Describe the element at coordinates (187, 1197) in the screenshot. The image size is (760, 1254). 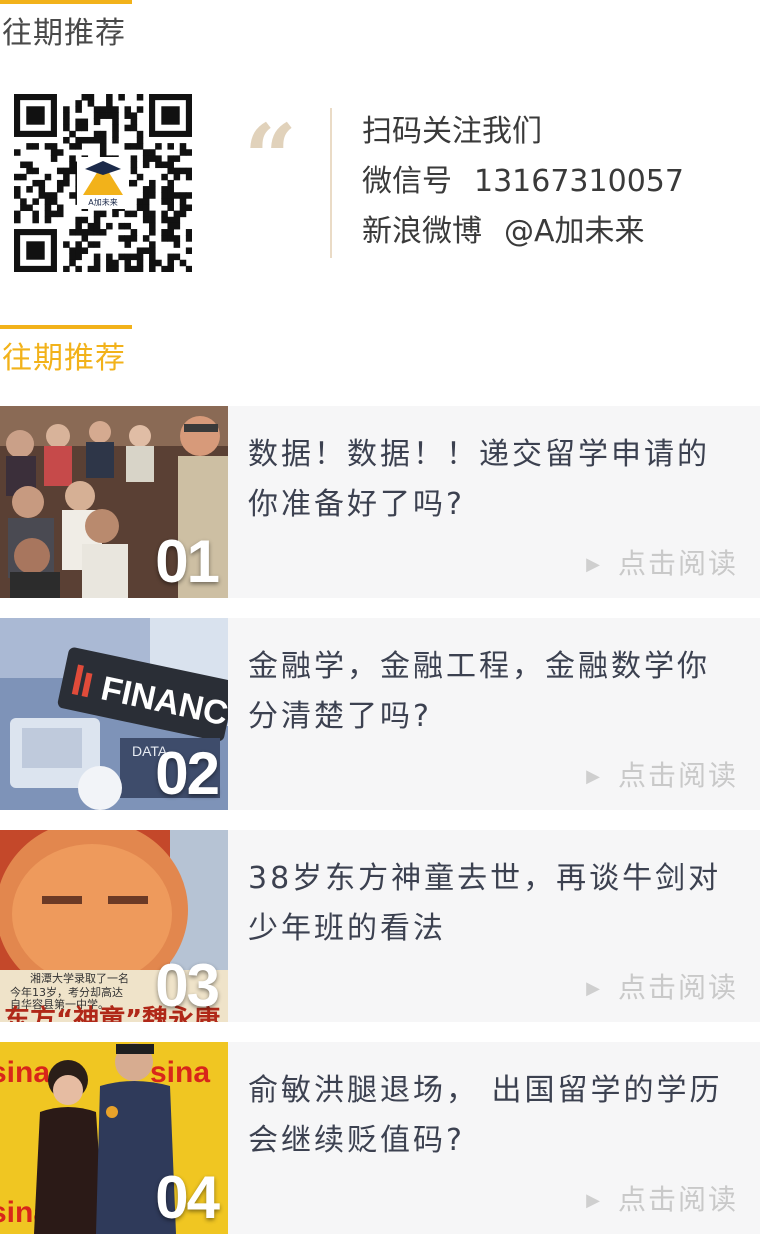
I see `article-number: 04` at that location.